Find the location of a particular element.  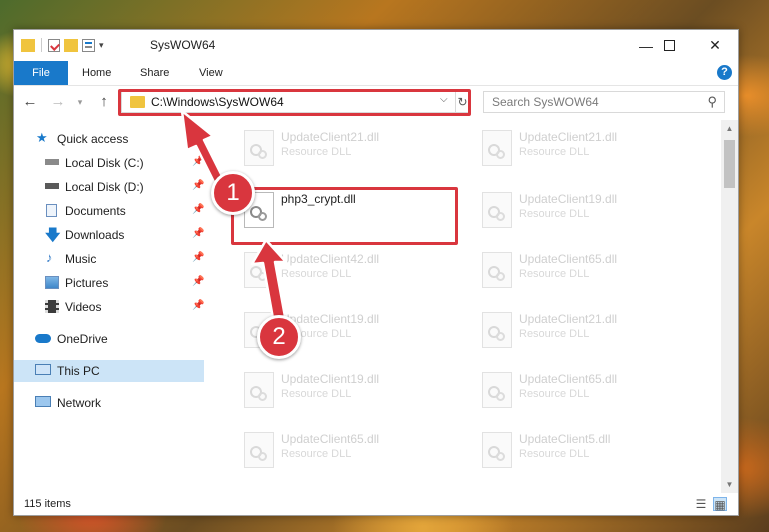

file-item: UpdateClient5.dll Resource DLL is located at coordinates (582, 451).